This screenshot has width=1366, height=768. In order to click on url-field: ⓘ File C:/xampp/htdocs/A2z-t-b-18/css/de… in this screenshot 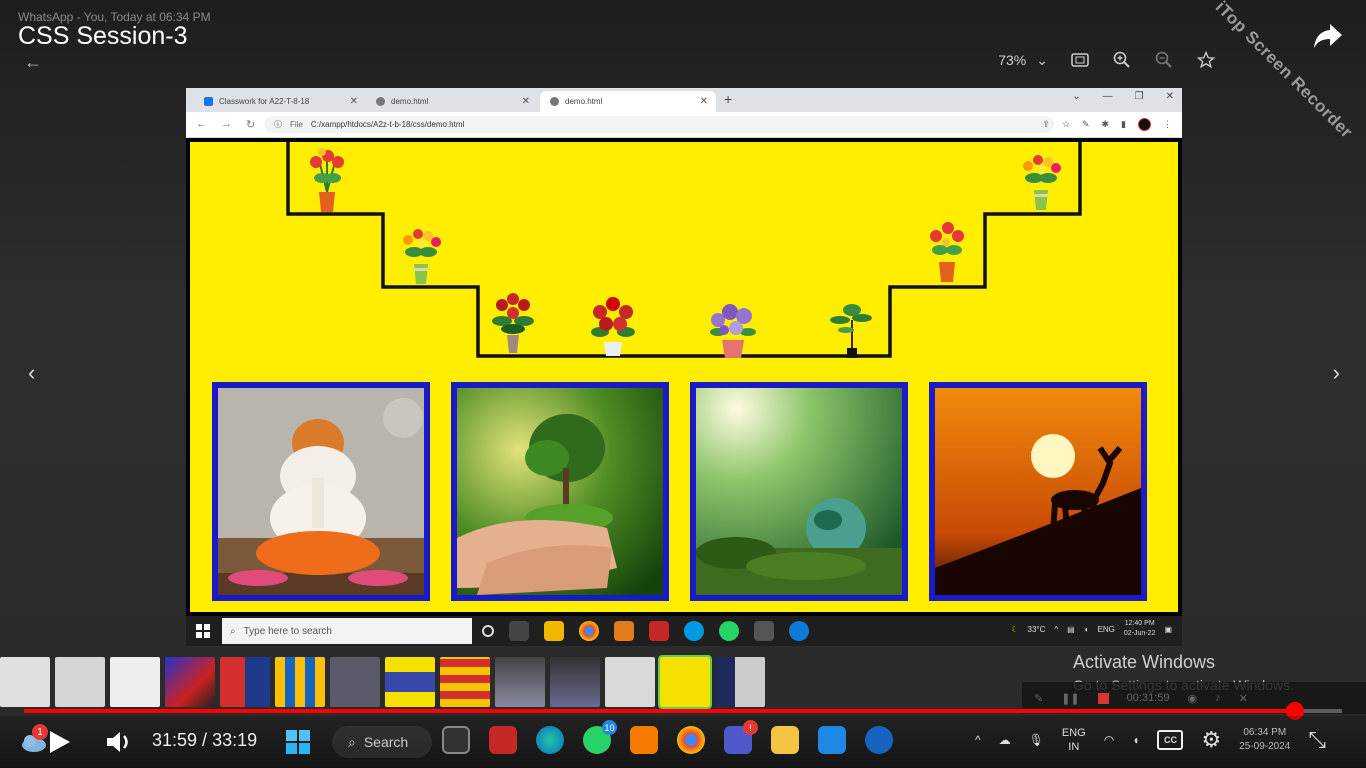, I will do `click(659, 124)`.